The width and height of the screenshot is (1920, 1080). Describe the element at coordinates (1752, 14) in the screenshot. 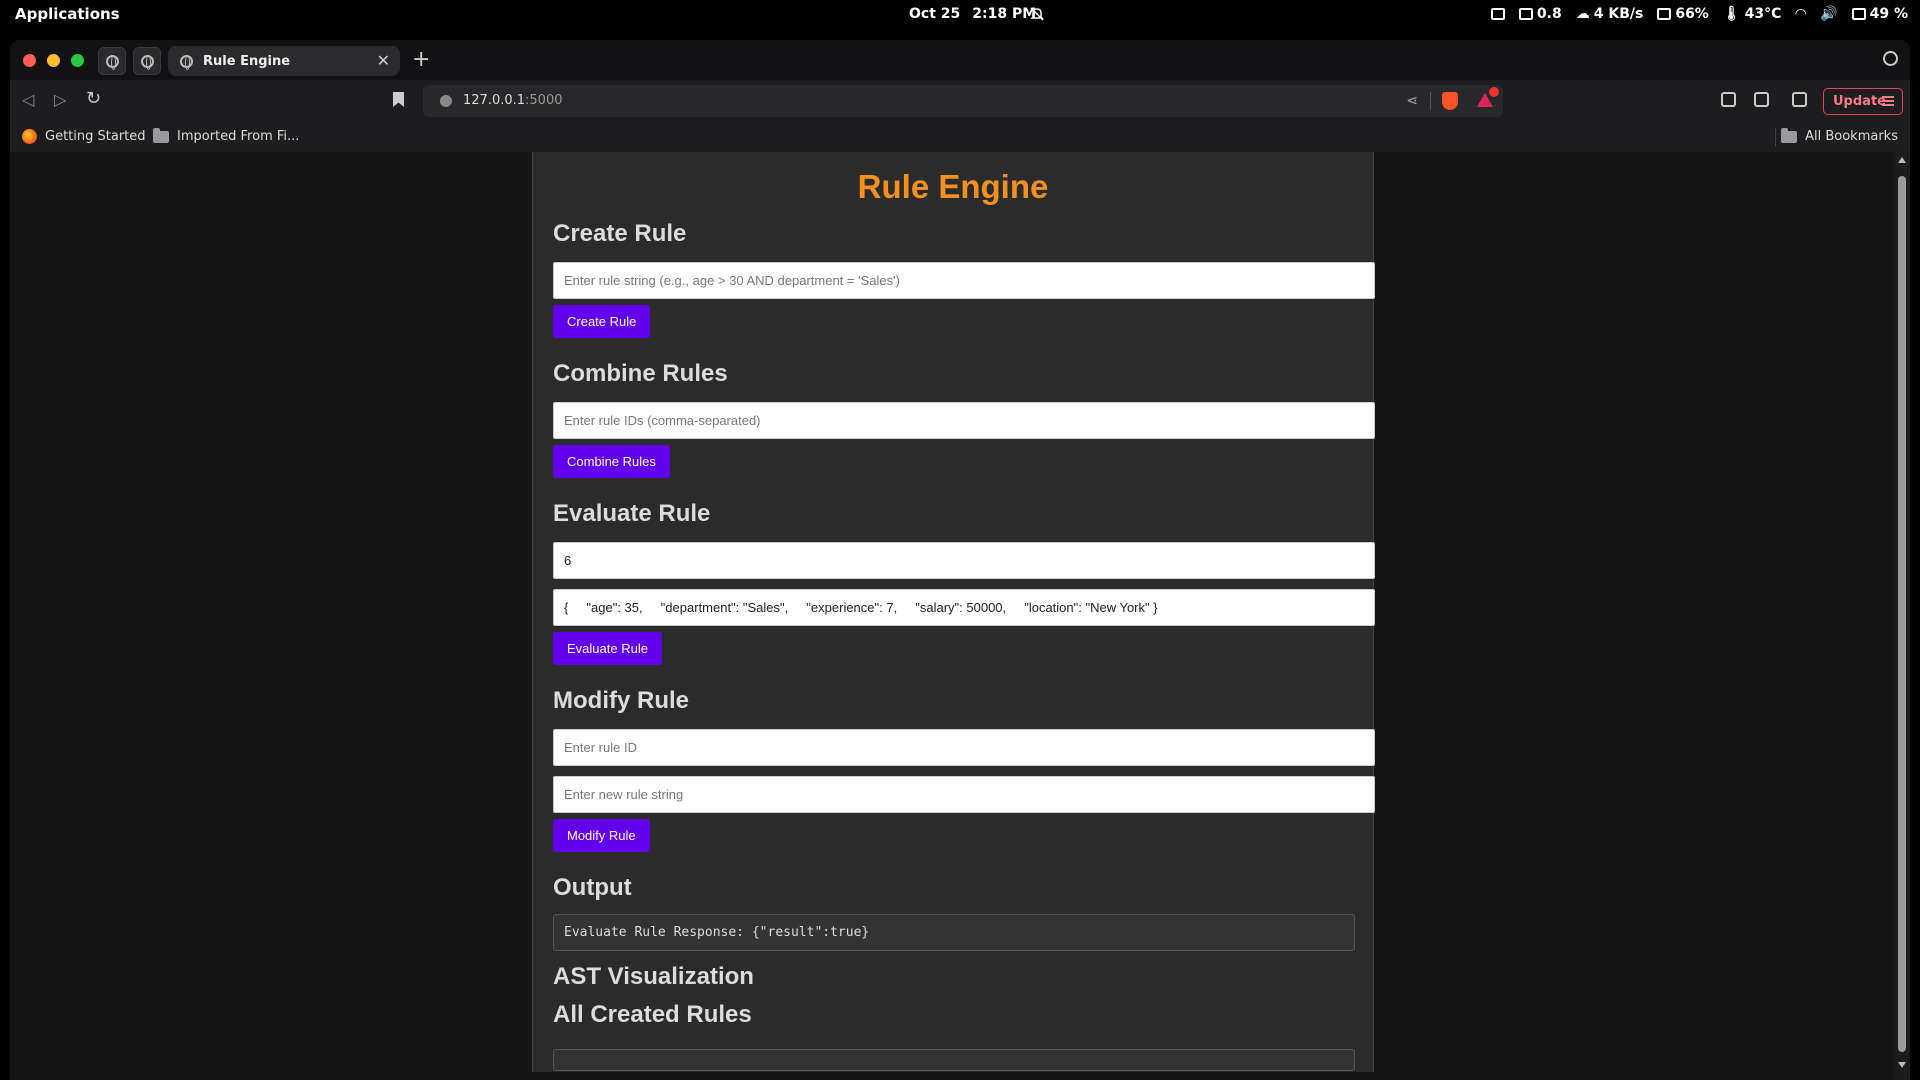

I see `temperature-indicator: 🌡 43°C` at that location.